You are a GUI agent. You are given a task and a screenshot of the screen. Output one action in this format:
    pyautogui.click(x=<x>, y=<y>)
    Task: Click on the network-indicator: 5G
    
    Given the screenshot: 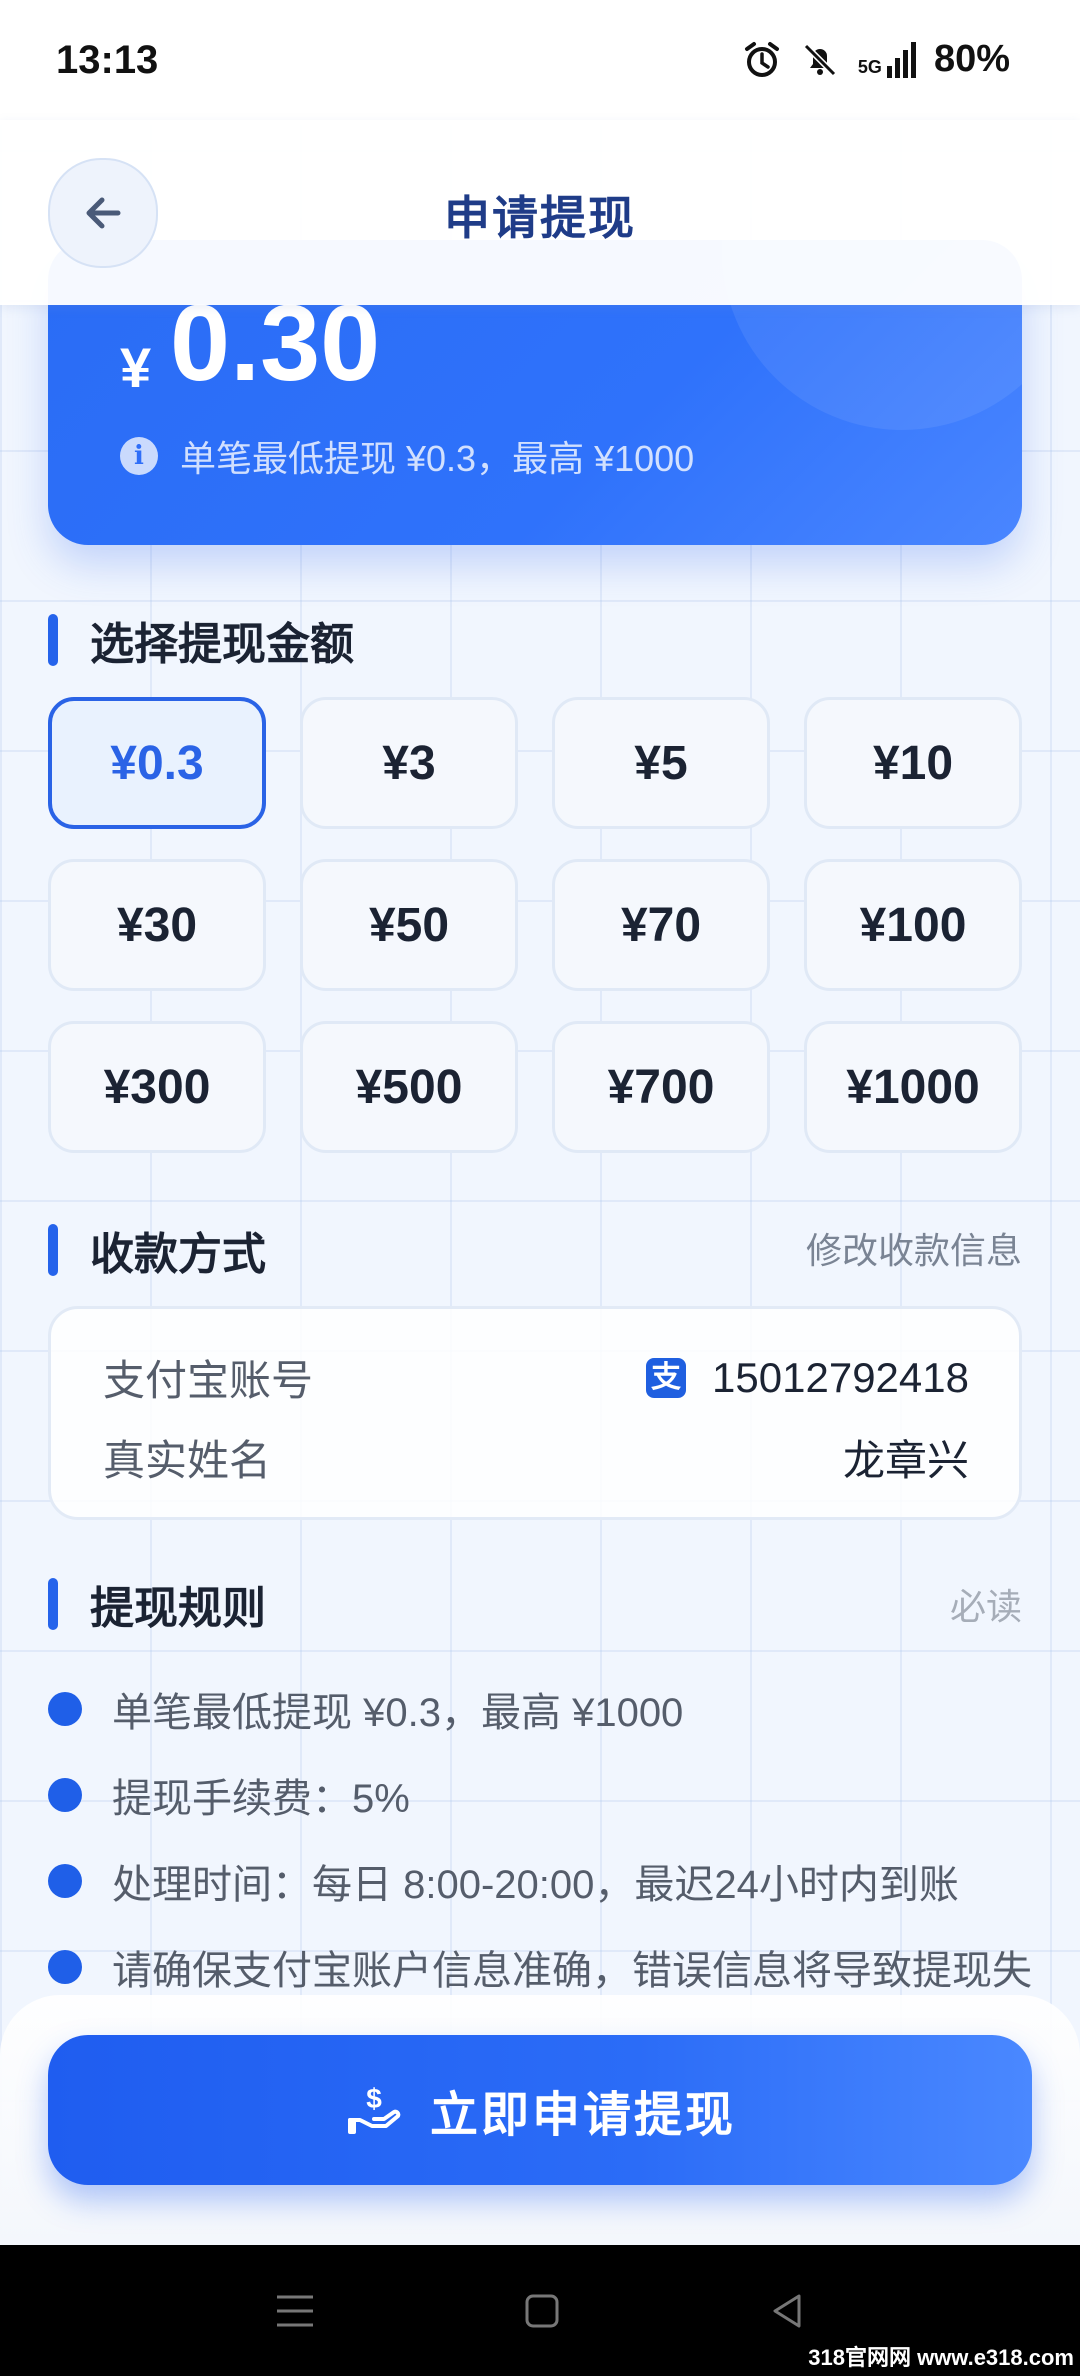 What is the action you would take?
    pyautogui.click(x=886, y=59)
    